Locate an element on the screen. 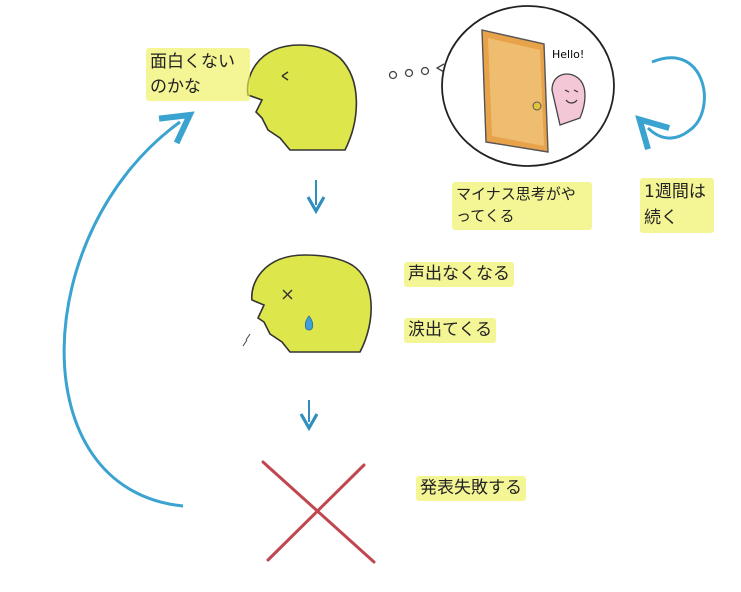 Image resolution: width=741 pixels, height=592 pixels. note-presentation-fail: 発表失敗する is located at coordinates (471, 489).